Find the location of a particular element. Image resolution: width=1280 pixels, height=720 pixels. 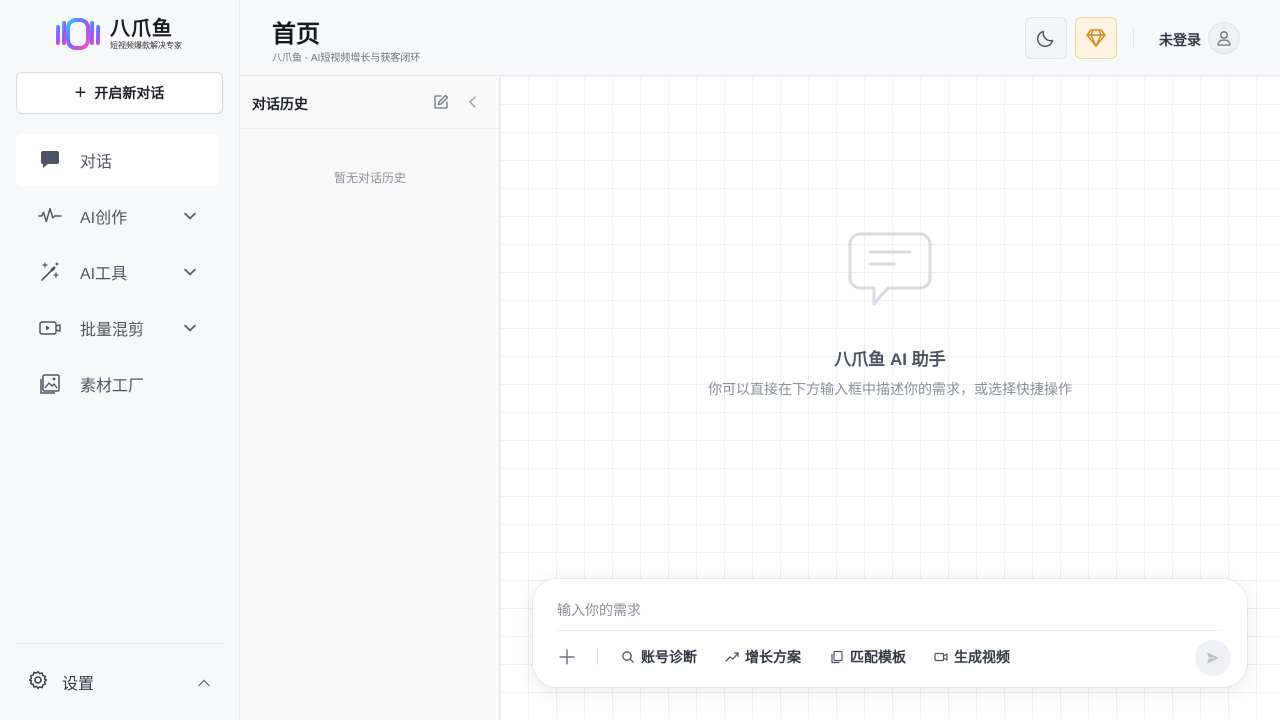

header-divider is located at coordinates (1133, 38).